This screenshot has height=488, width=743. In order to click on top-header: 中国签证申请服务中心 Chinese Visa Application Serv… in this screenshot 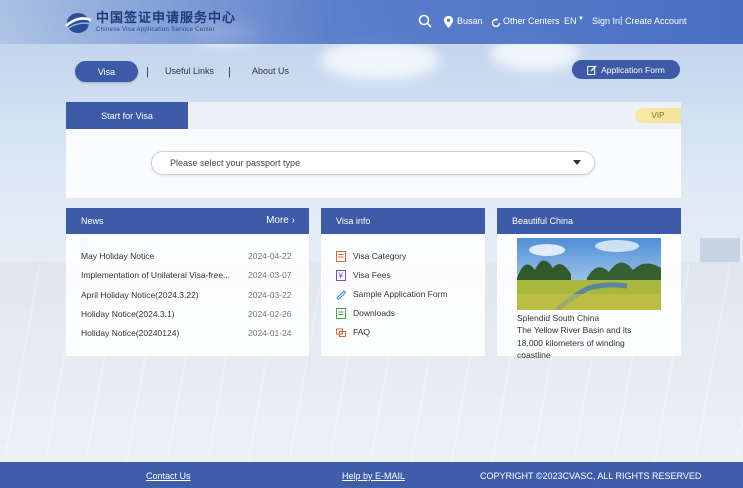, I will do `click(371, 22)`.